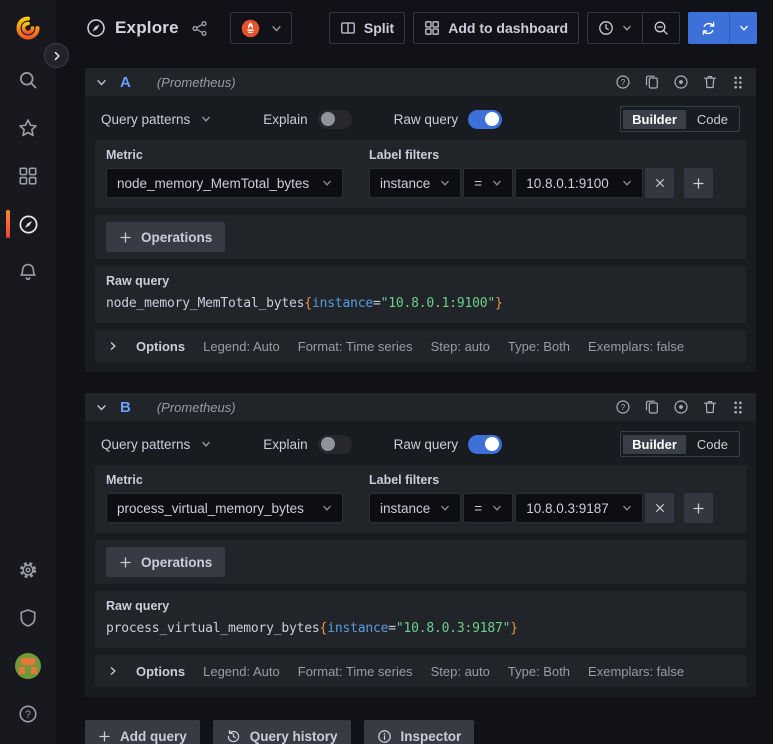 This screenshot has height=744, width=773. I want to click on sidebar-item-dashboards, so click(28, 176).